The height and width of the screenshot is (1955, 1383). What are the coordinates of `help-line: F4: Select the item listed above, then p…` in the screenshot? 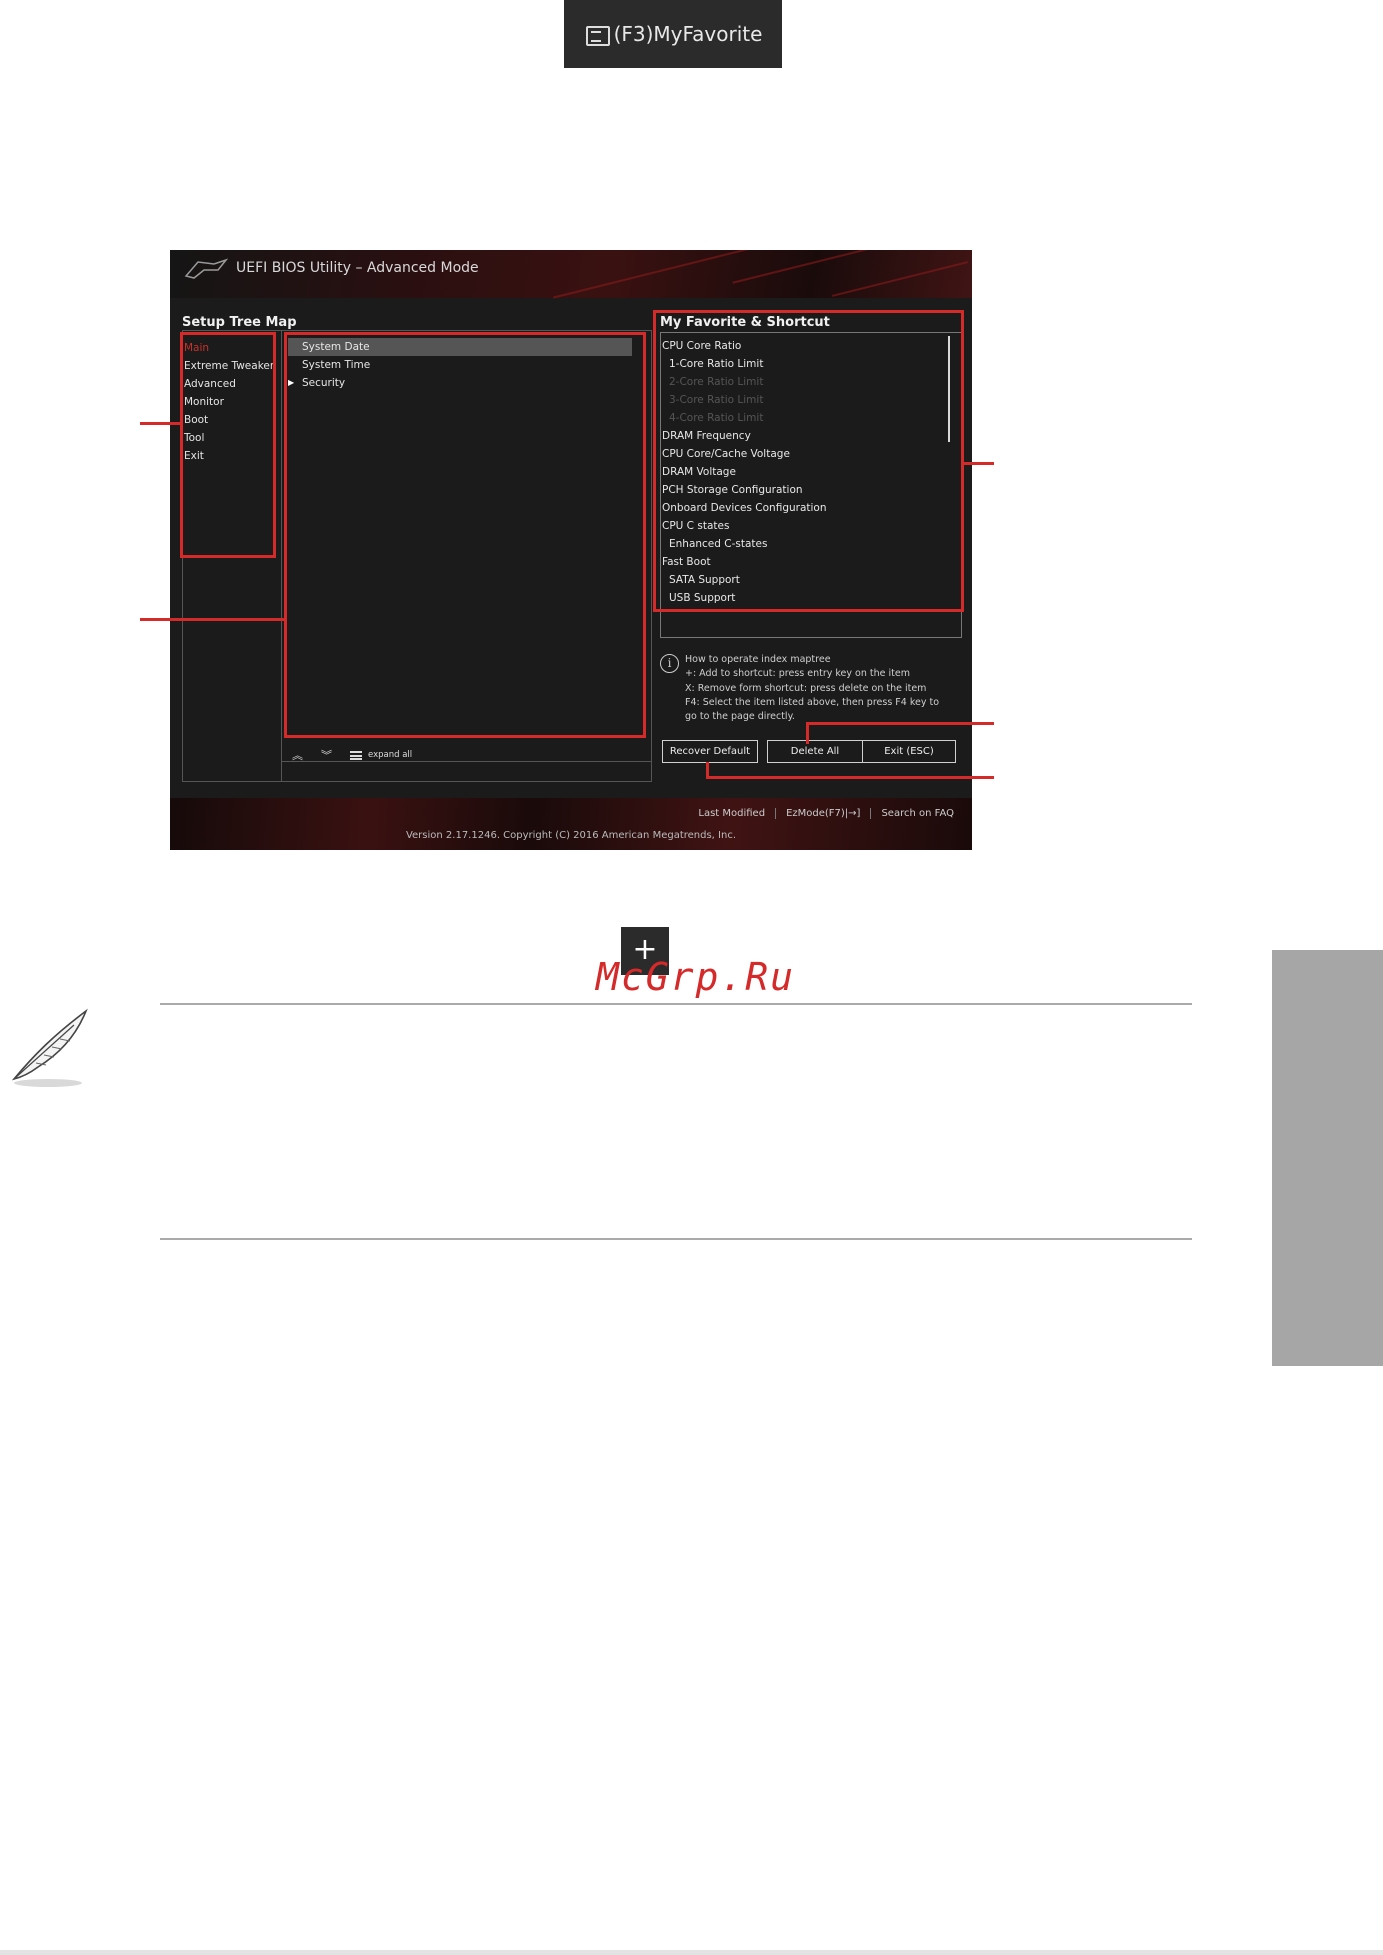 It's located at (812, 702).